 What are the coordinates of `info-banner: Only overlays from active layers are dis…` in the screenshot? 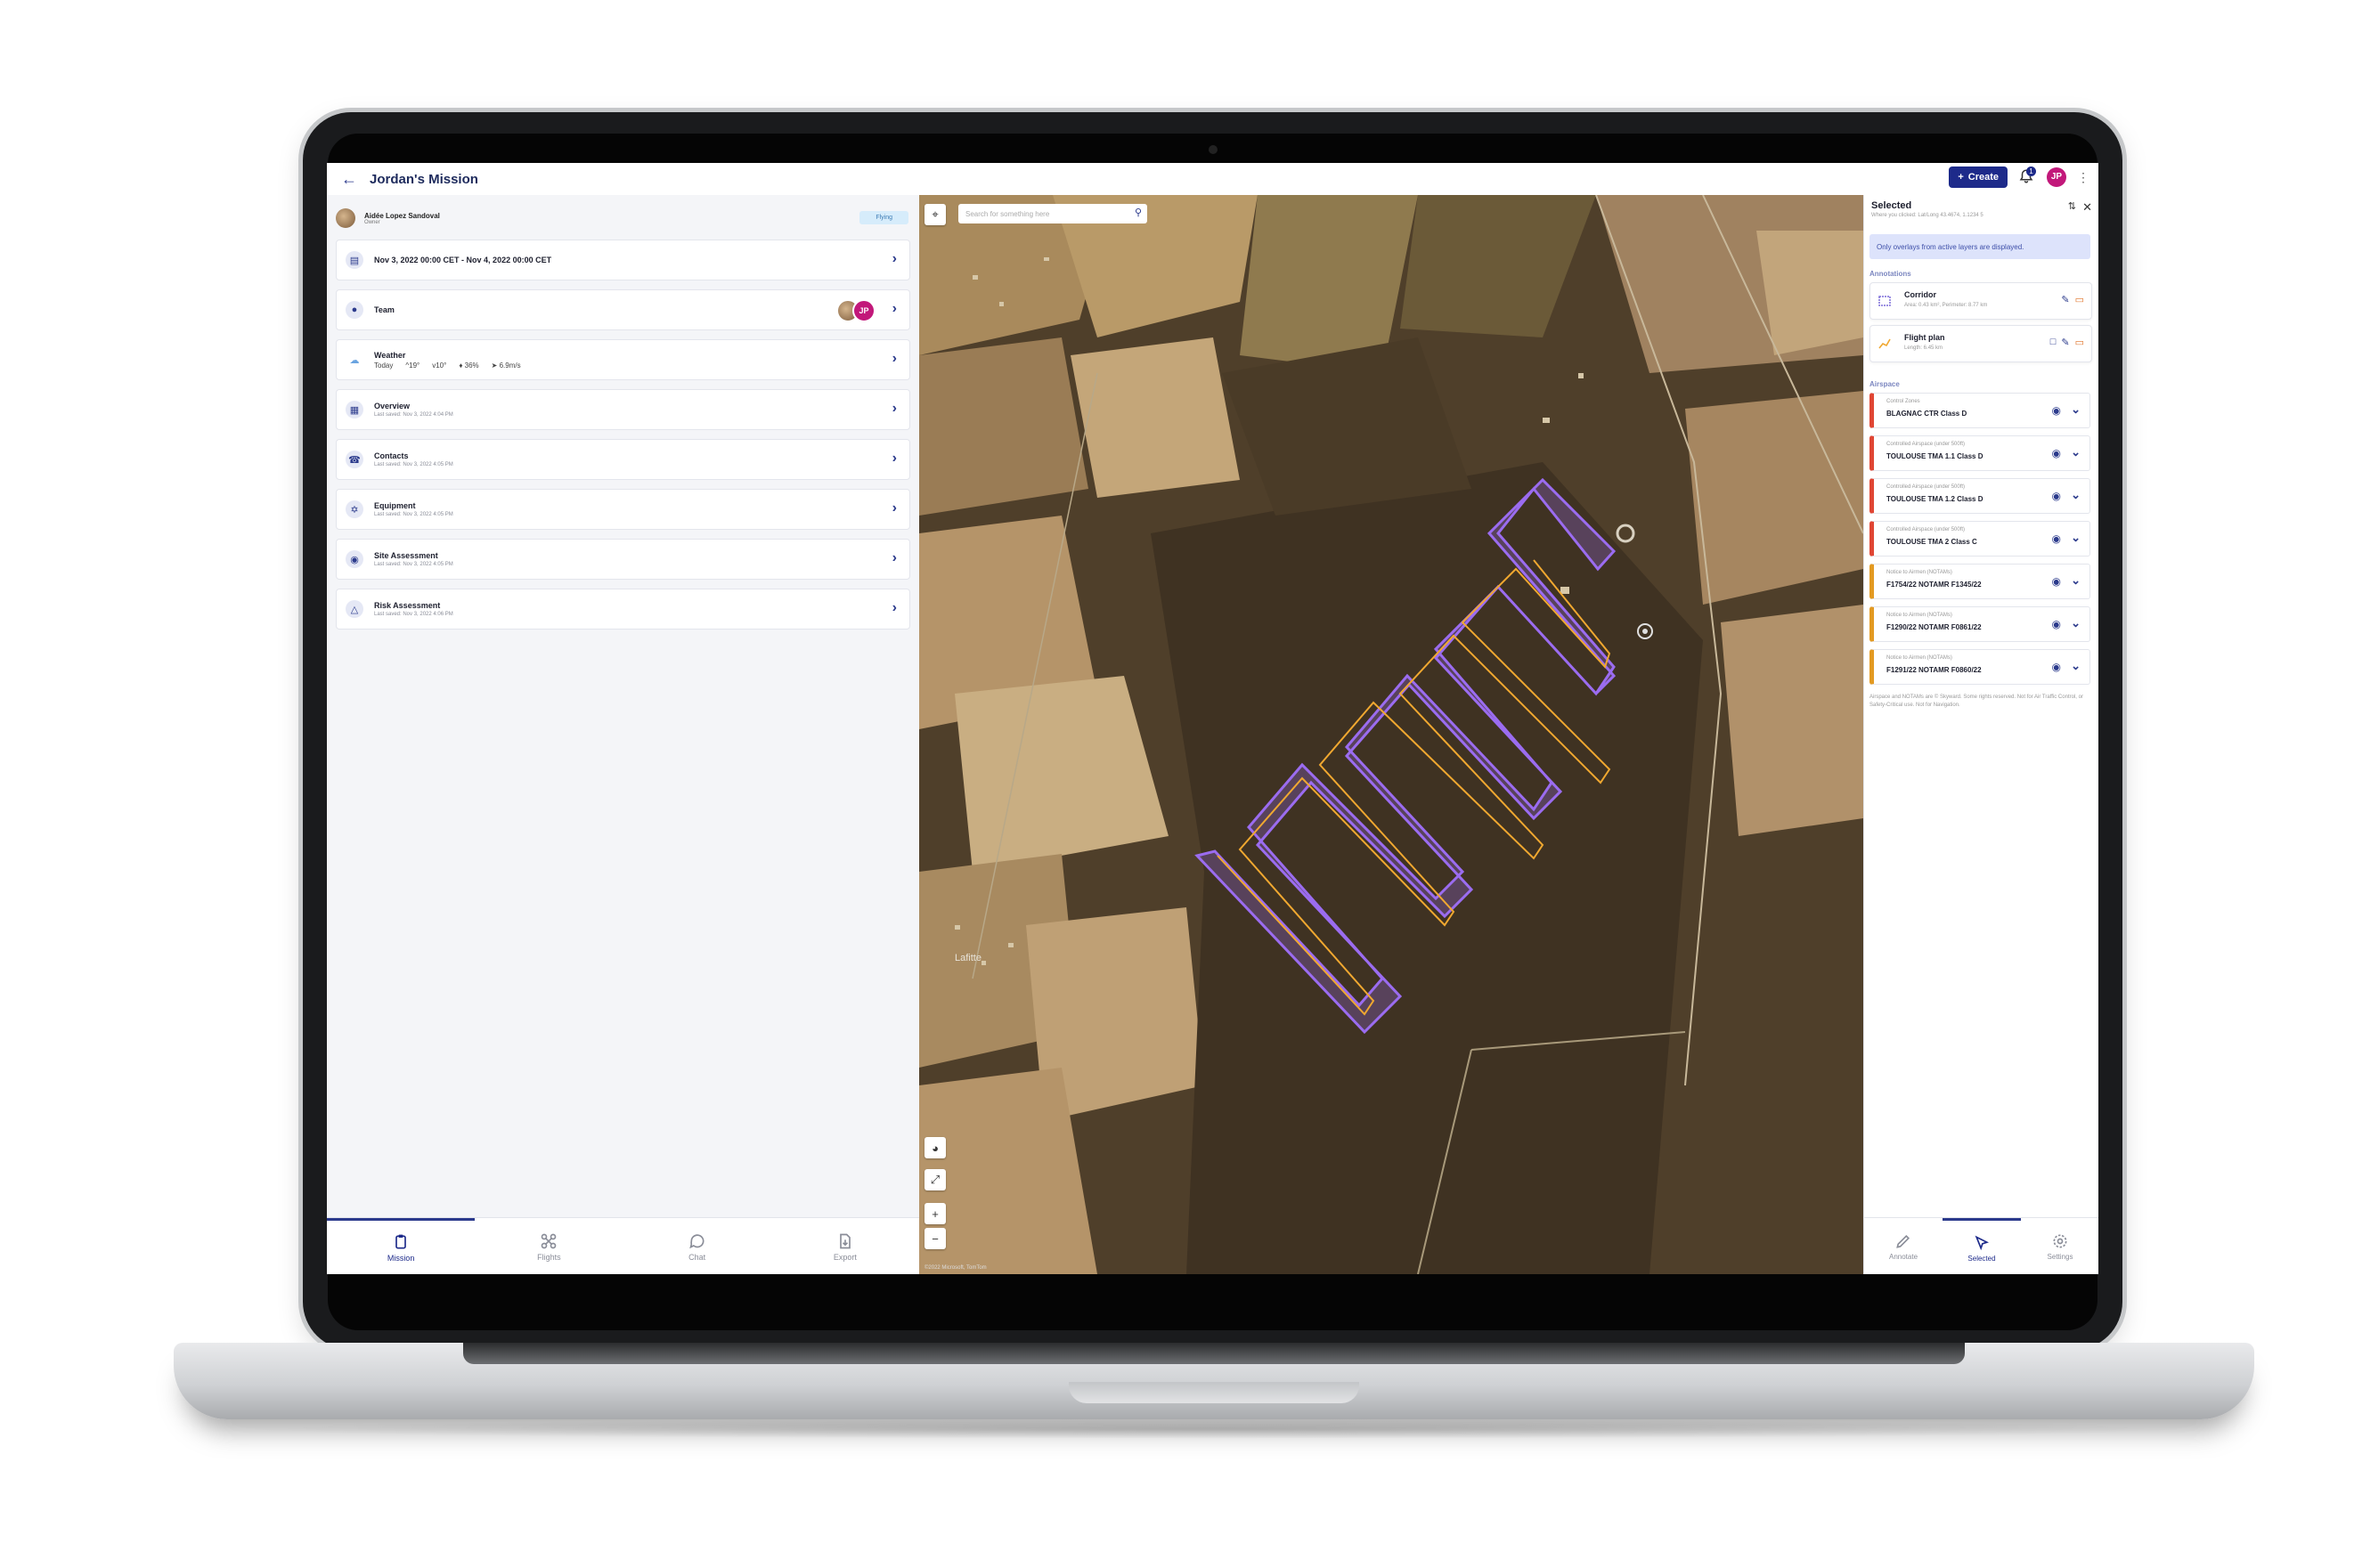 It's located at (1980, 247).